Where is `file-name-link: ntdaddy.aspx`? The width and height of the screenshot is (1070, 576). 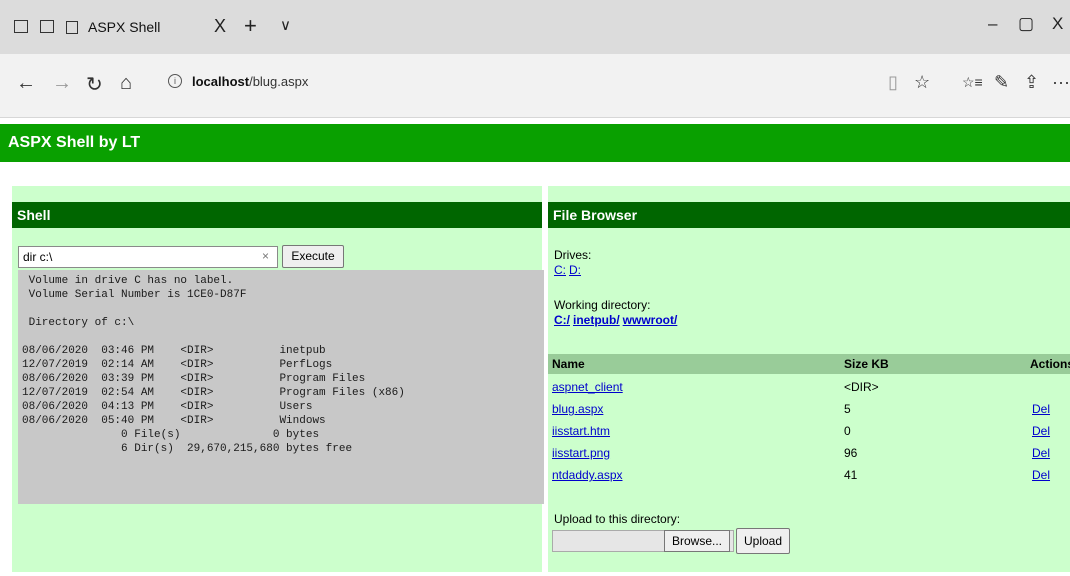
file-name-link: ntdaddy.aspx is located at coordinates (587, 475).